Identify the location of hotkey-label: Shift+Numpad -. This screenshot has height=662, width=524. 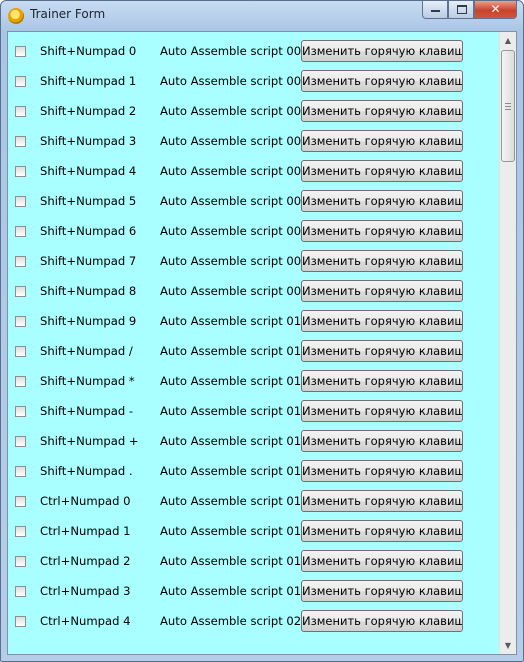
(87, 411).